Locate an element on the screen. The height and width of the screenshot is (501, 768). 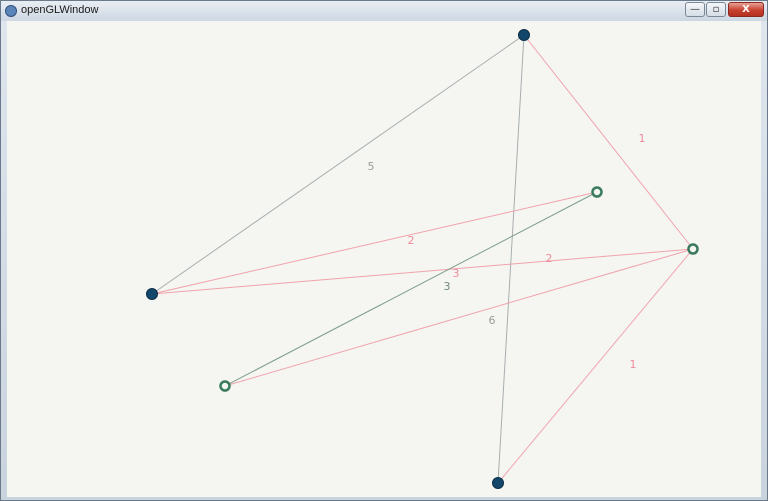
maximize-button: ▫ is located at coordinates (716, 9).